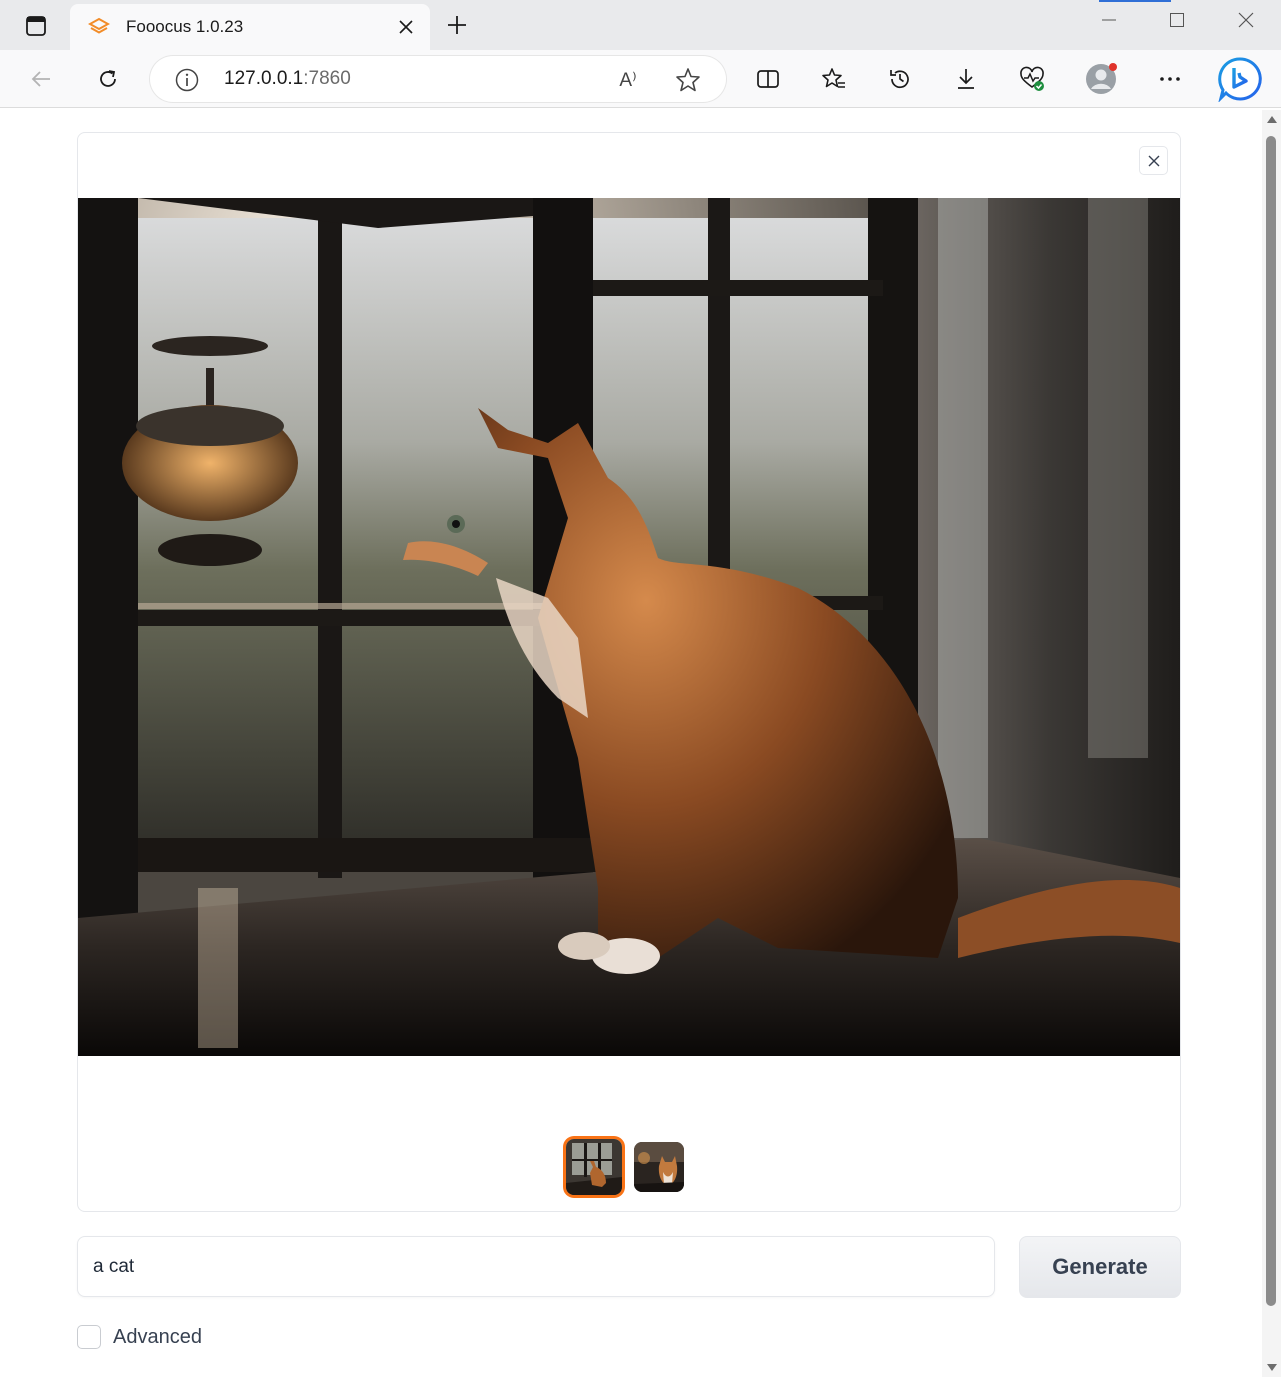  What do you see at coordinates (99, 25) in the screenshot?
I see `fooocus-favicon-icon` at bounding box center [99, 25].